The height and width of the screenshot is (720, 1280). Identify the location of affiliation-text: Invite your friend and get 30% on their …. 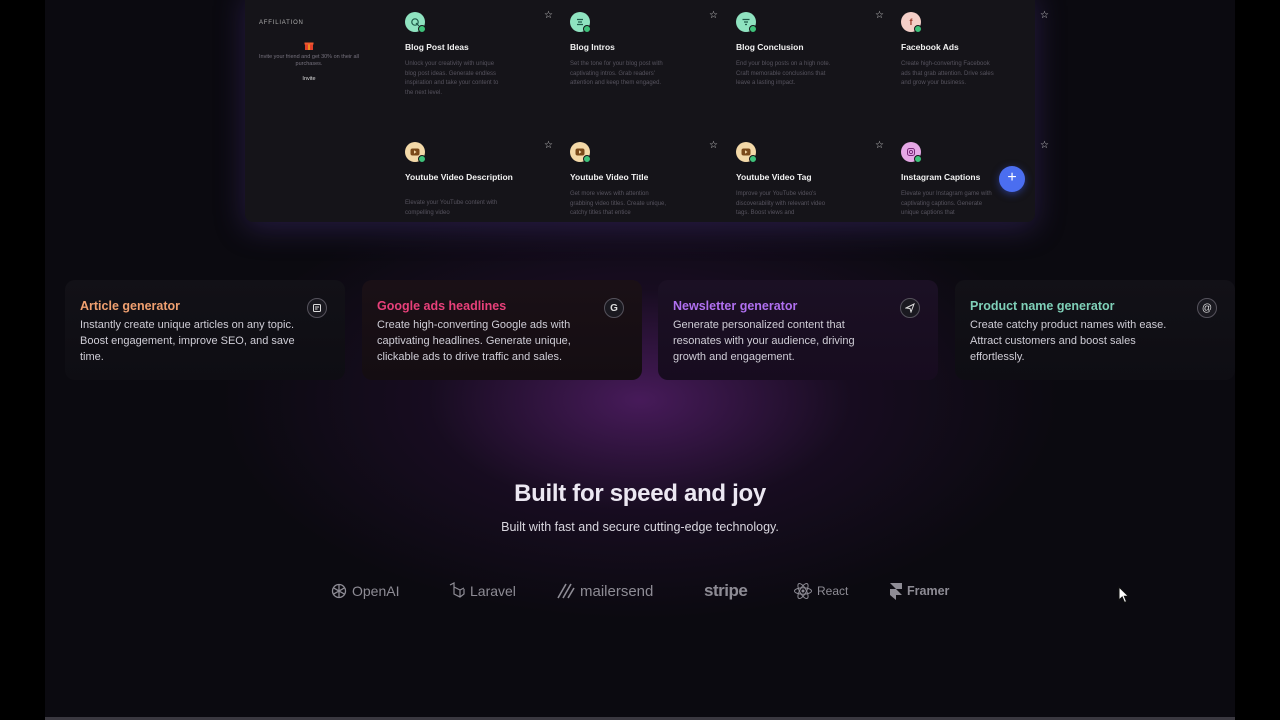
(309, 60).